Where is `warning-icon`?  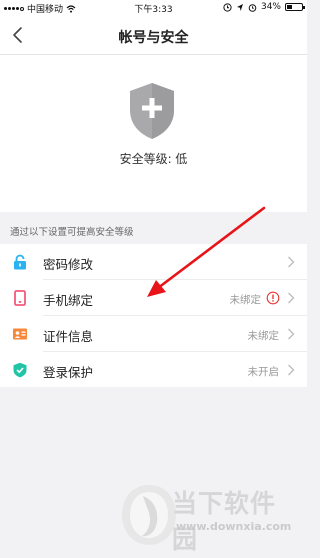 warning-icon is located at coordinates (273, 298).